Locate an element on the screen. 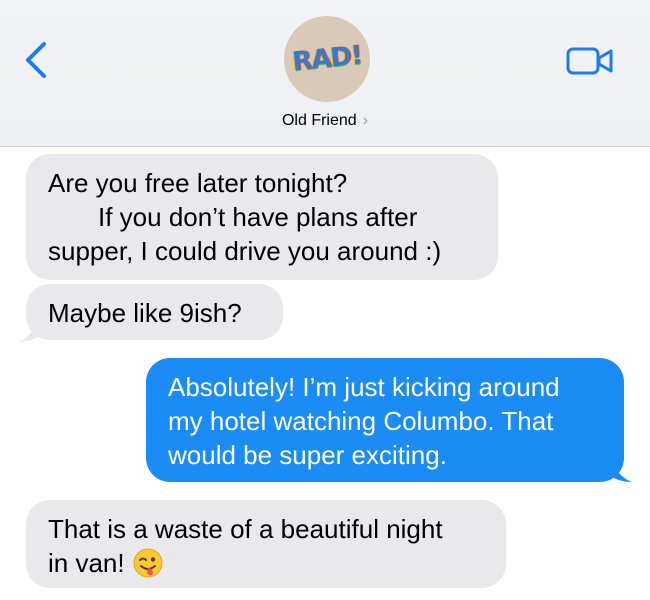  message-text-line: supper, I could drive you around :) is located at coordinates (245, 251).